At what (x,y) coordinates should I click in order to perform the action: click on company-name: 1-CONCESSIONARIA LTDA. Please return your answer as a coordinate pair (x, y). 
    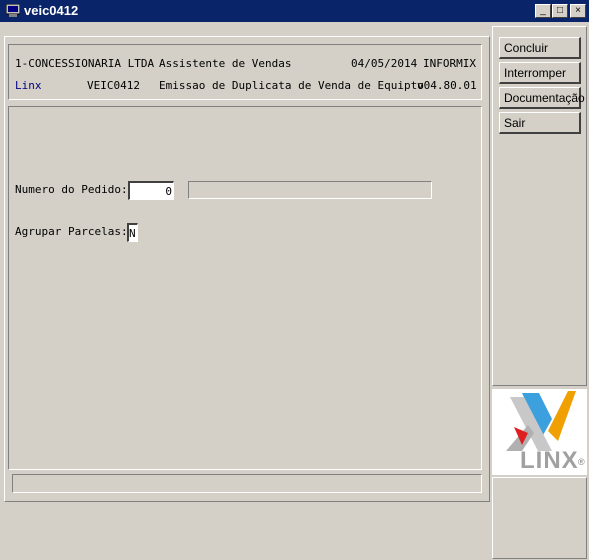
    Looking at the image, I should click on (85, 63).